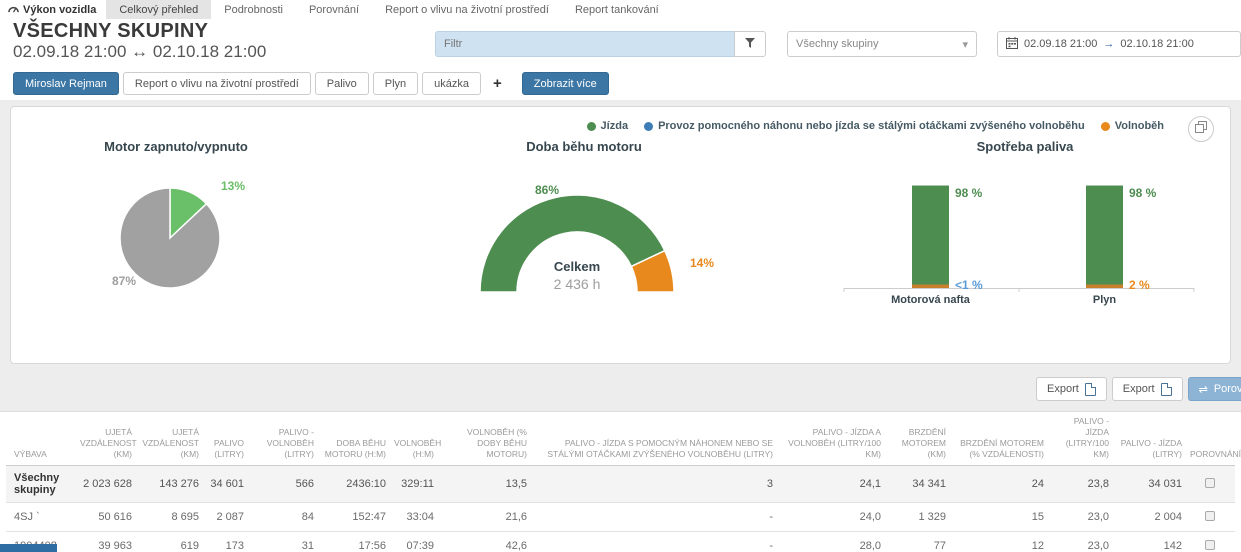  I want to click on row-value-4: 17:56, so click(356, 541).